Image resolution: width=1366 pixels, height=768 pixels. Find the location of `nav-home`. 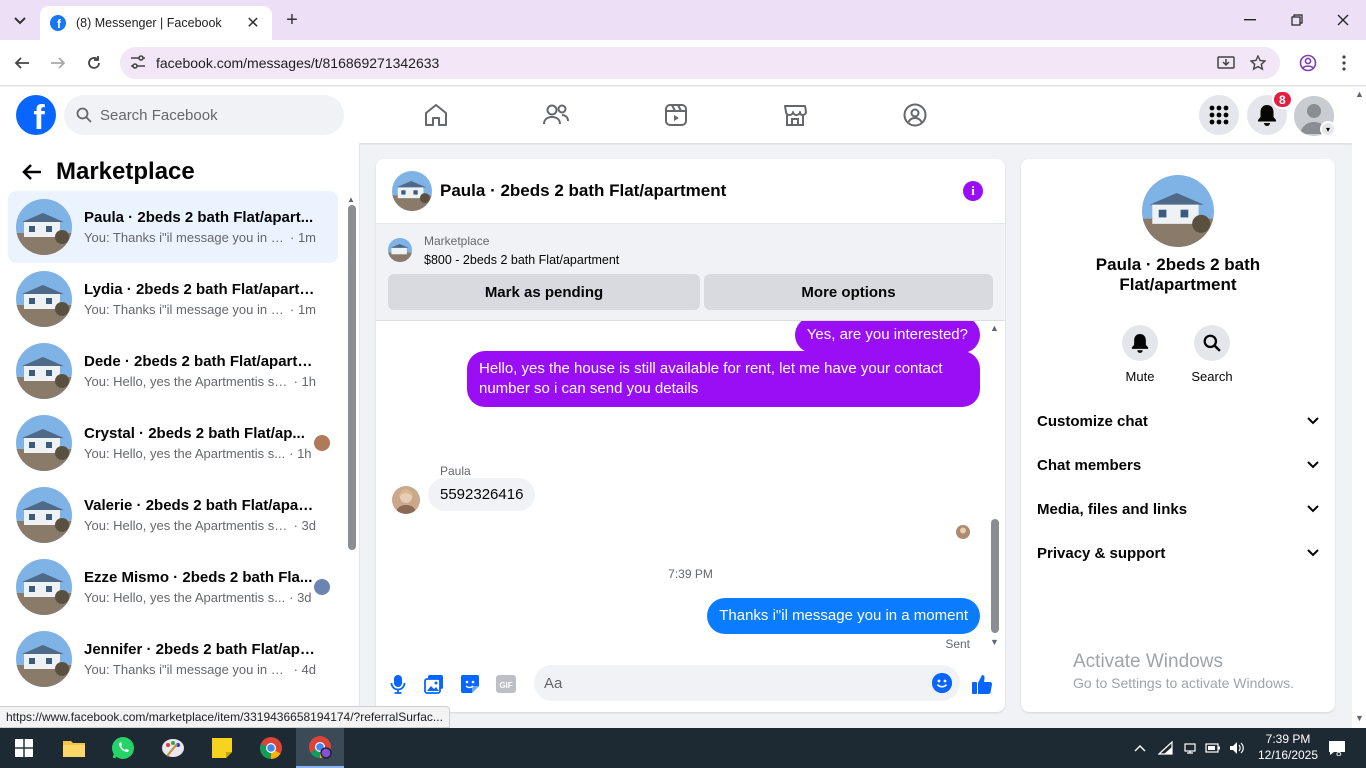

nav-home is located at coordinates (436, 115).